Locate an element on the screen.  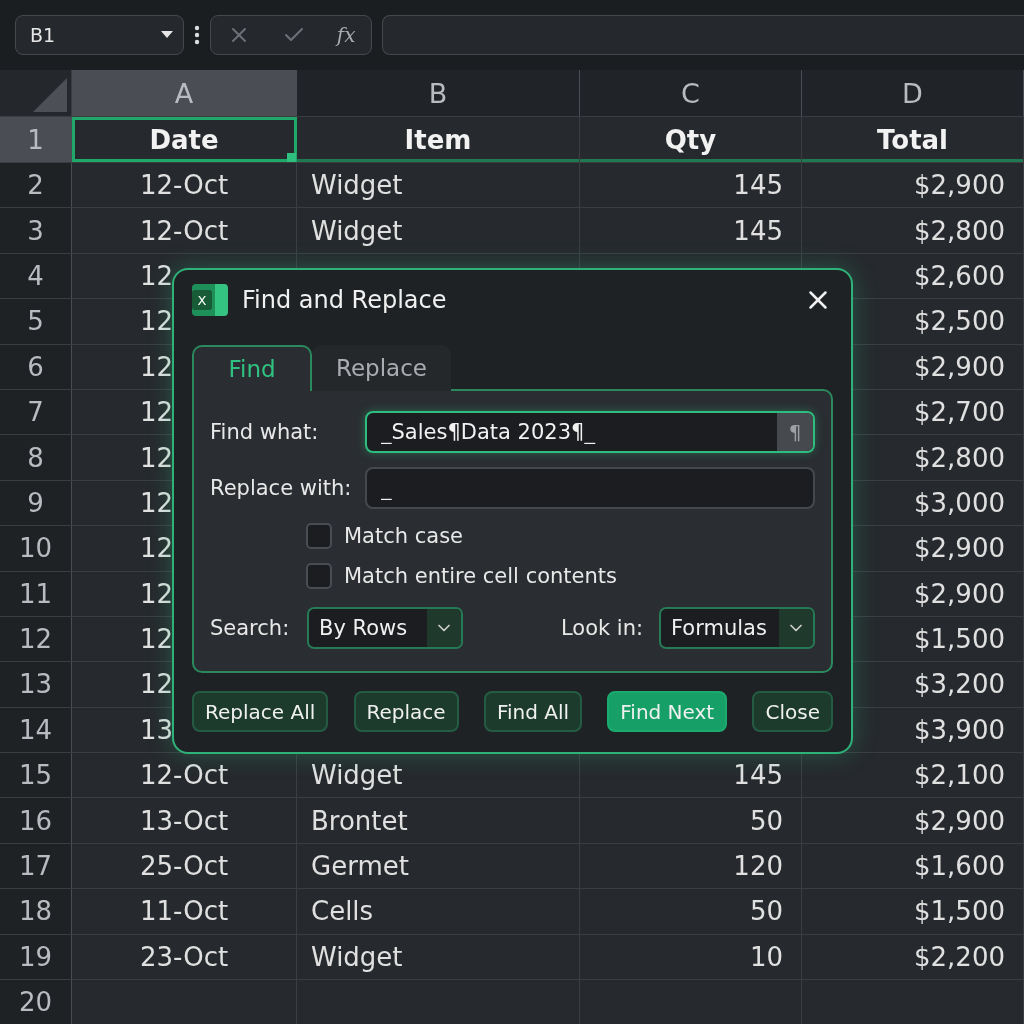
column-header: C is located at coordinates (691, 93).